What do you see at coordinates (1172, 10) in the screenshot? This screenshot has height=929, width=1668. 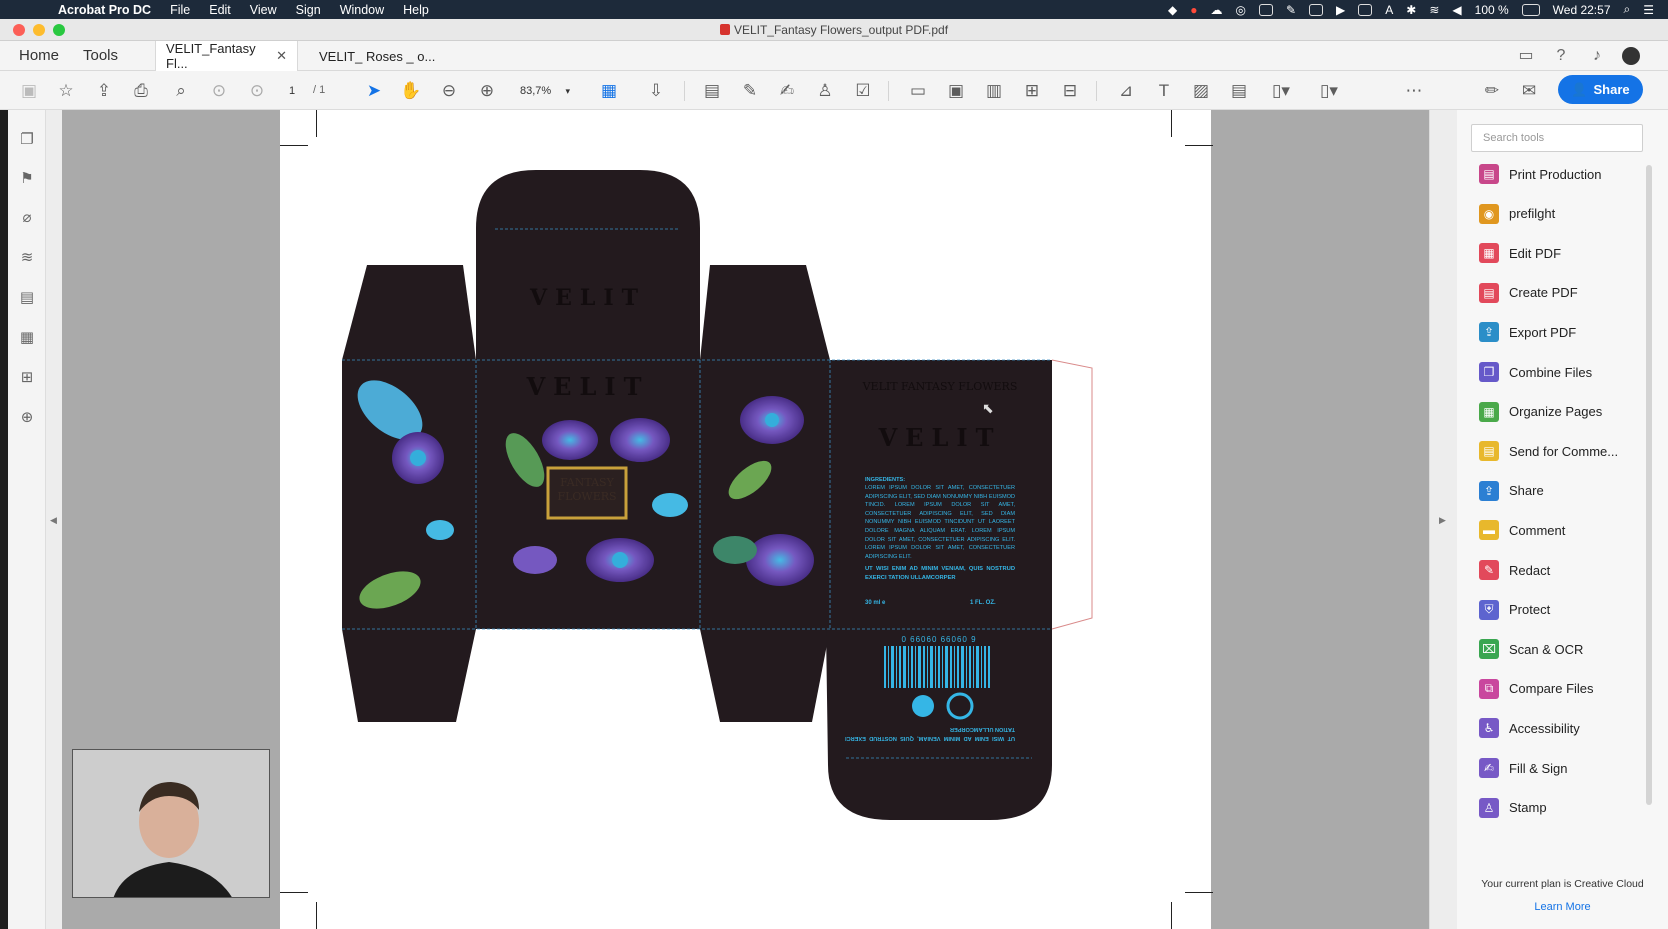 I see `dropbox-icon: ◆` at bounding box center [1172, 10].